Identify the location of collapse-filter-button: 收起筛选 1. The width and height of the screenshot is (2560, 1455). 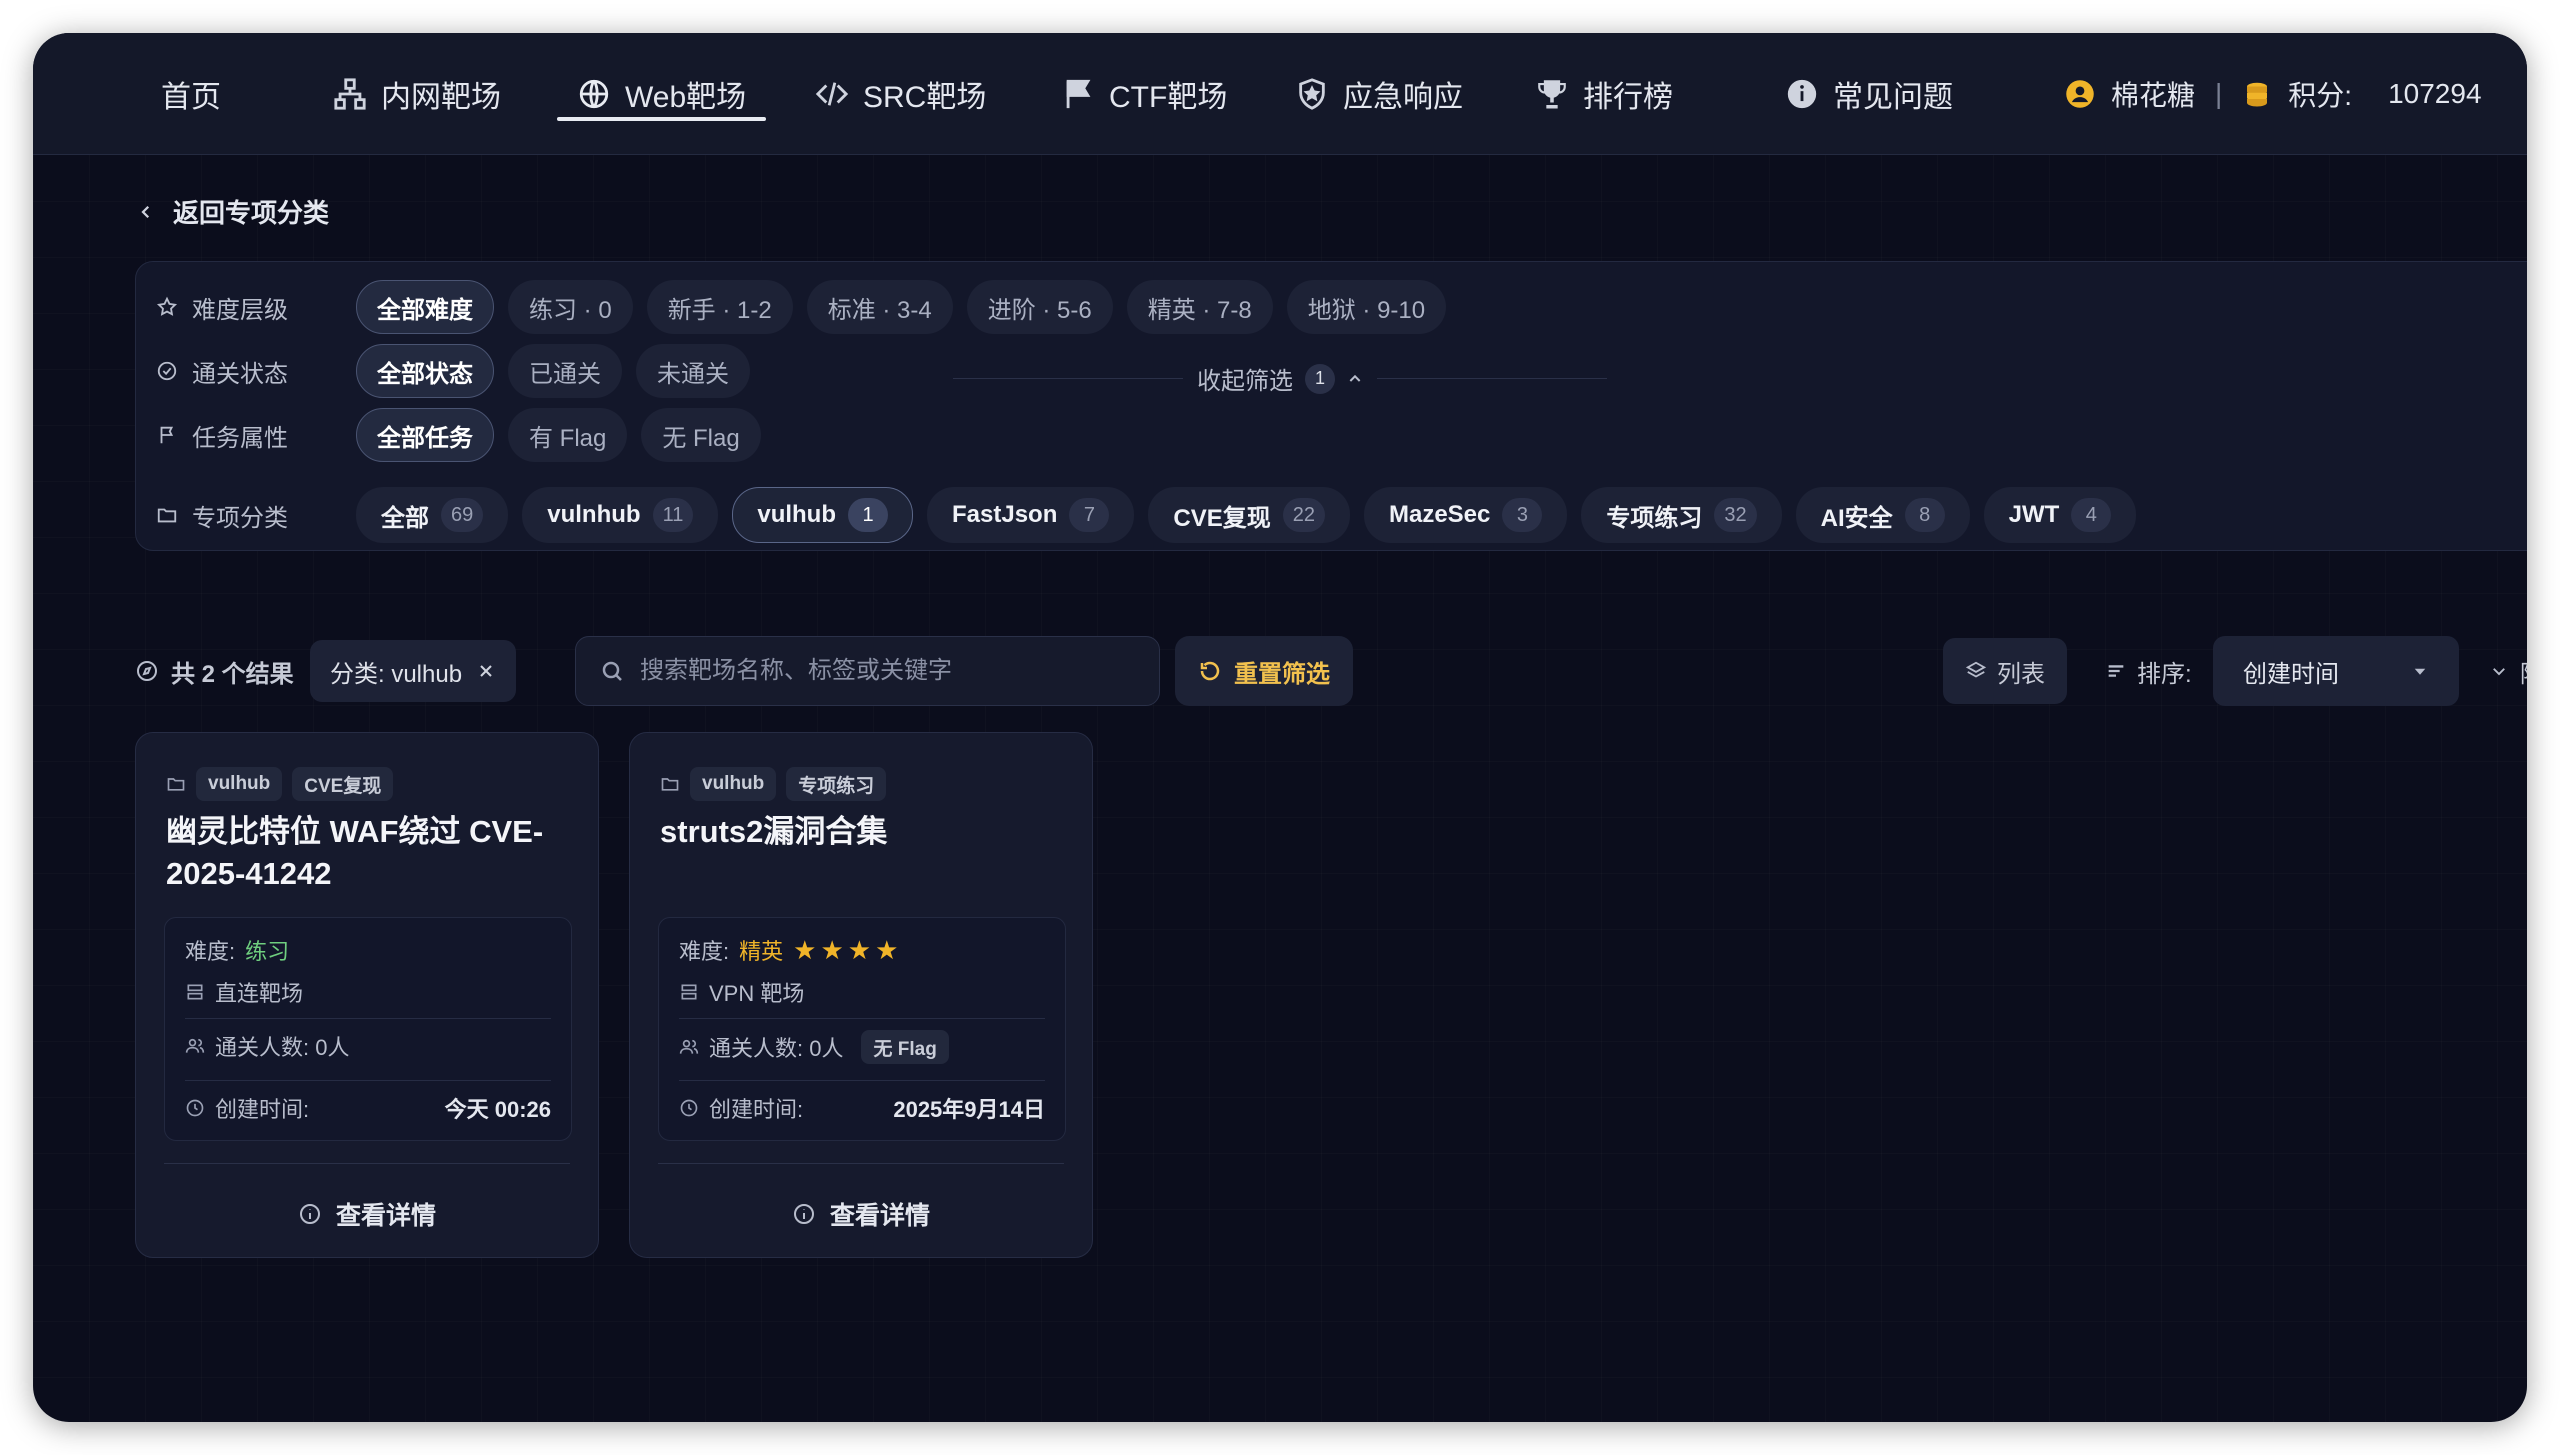
(1280, 378).